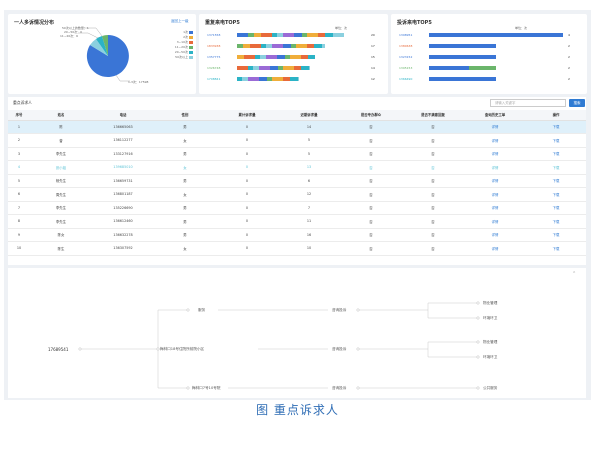 This screenshot has height=453, width=595. I want to click on table-caption: 重点诉求人, so click(22, 102).